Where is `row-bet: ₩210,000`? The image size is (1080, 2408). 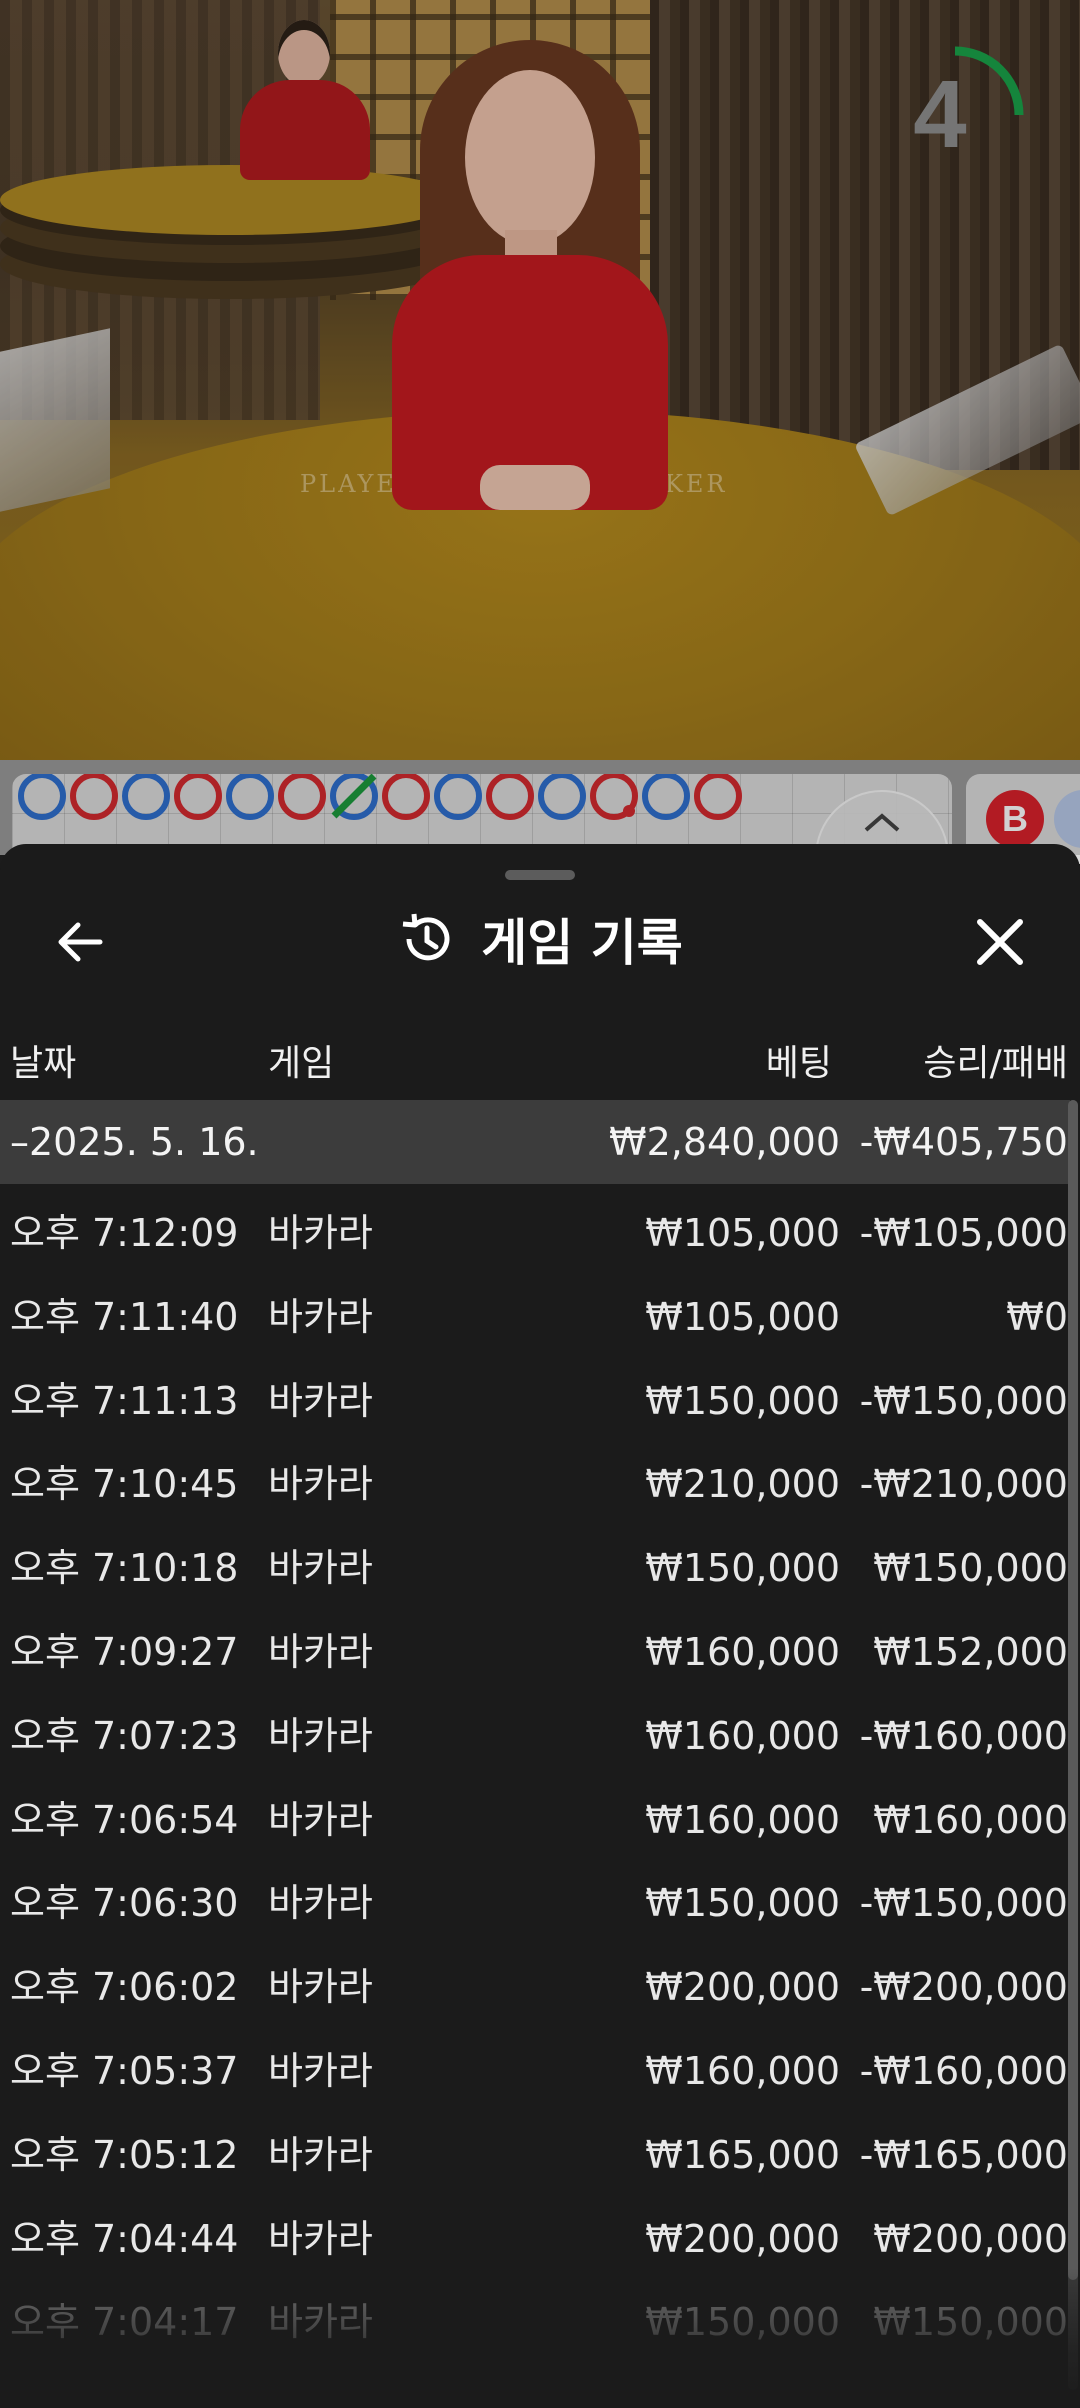
row-bet: ₩210,000 is located at coordinates (742, 1484).